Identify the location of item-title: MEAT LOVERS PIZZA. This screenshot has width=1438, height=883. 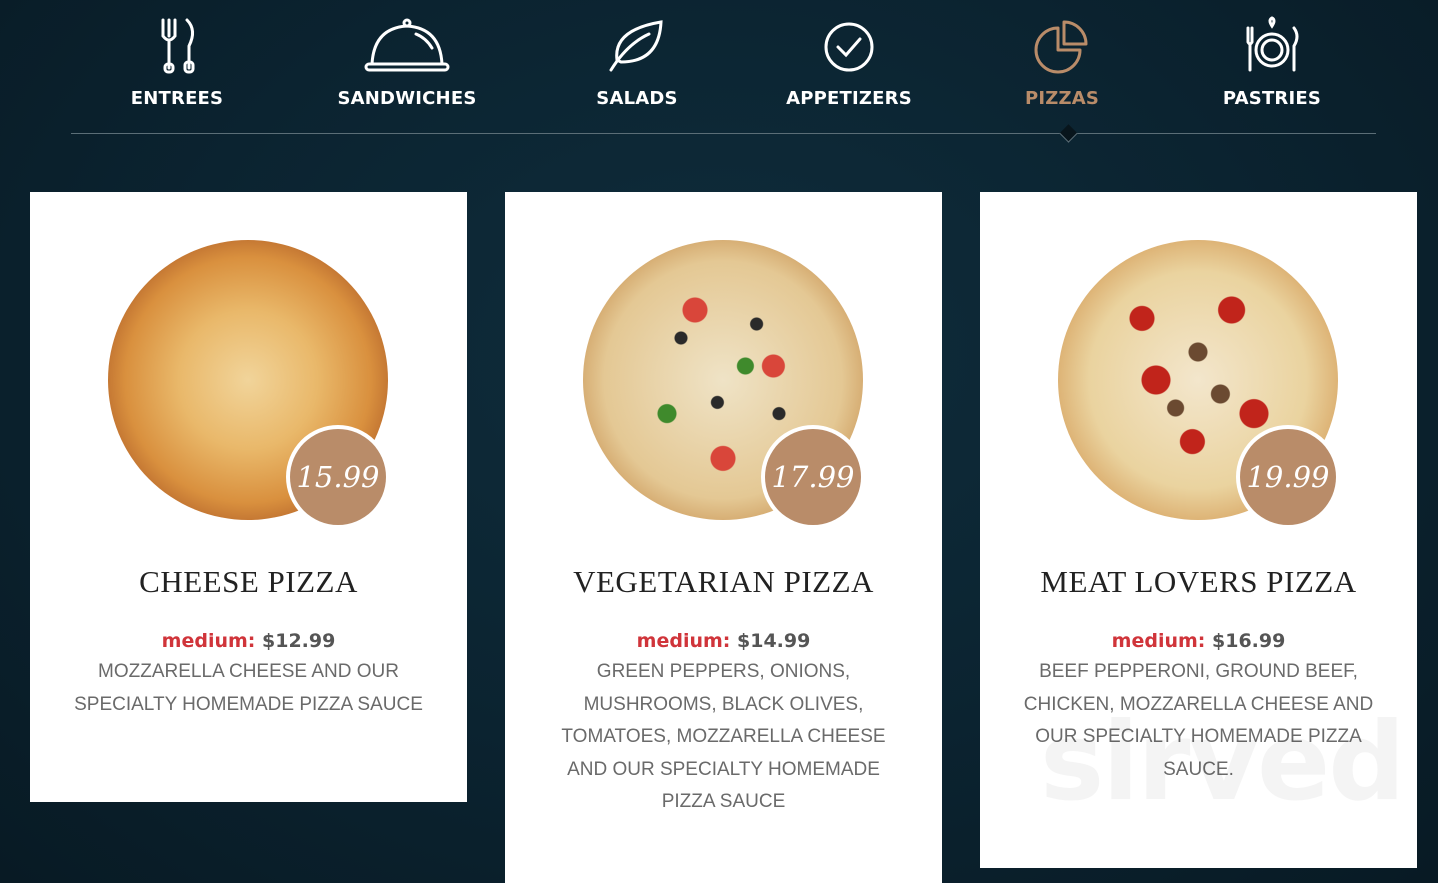
(1198, 581).